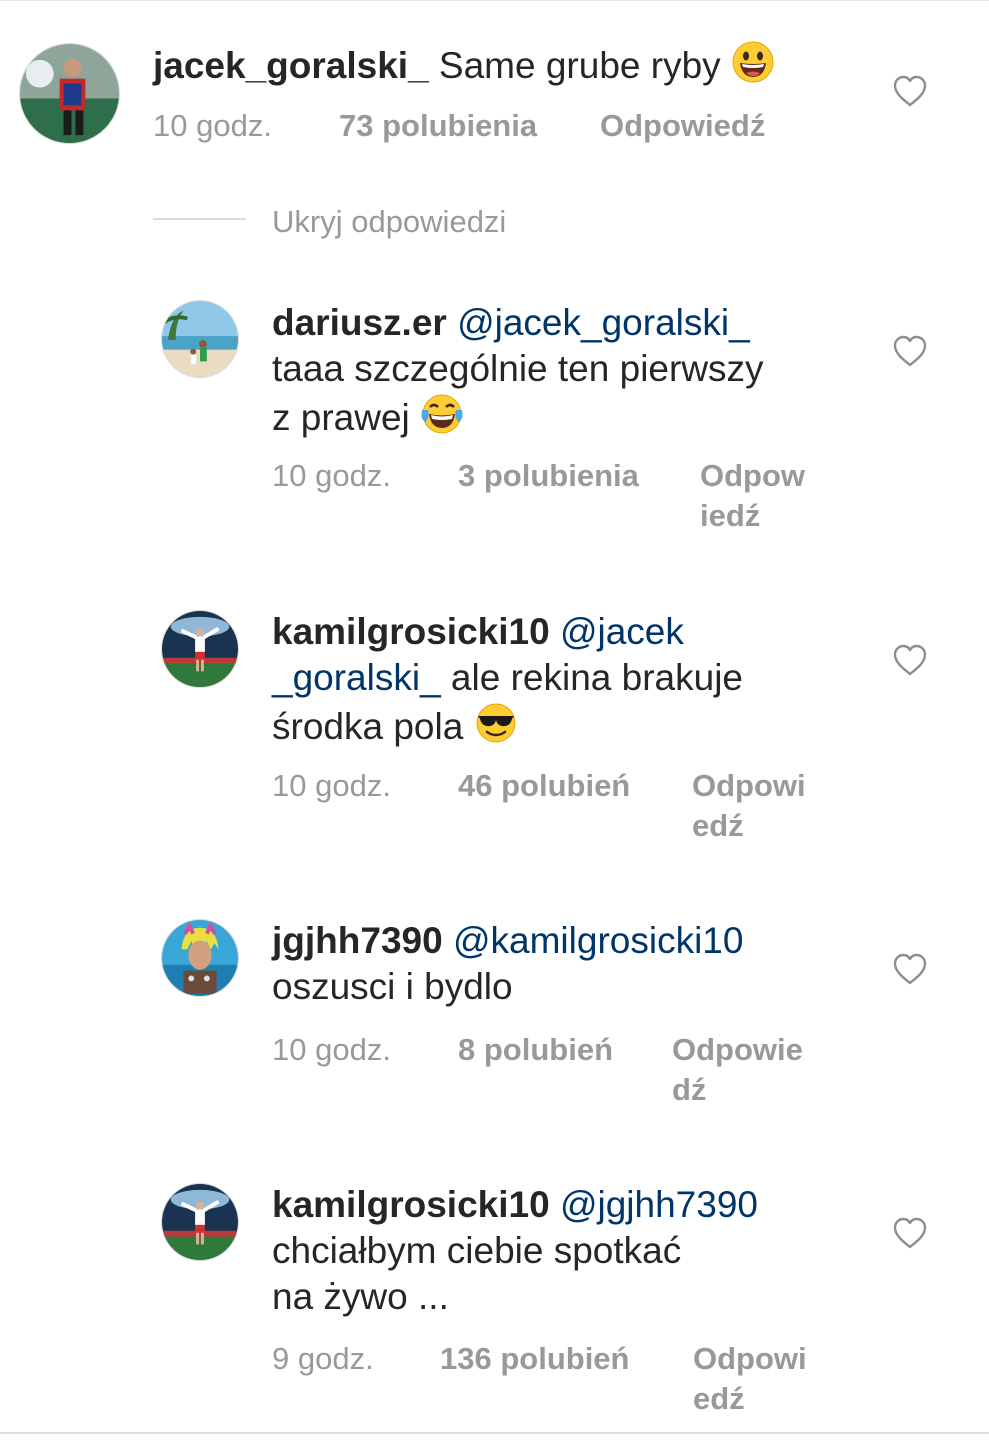 The height and width of the screenshot is (1440, 989). Describe the element at coordinates (494, 0) in the screenshot. I see `top-divider` at that location.